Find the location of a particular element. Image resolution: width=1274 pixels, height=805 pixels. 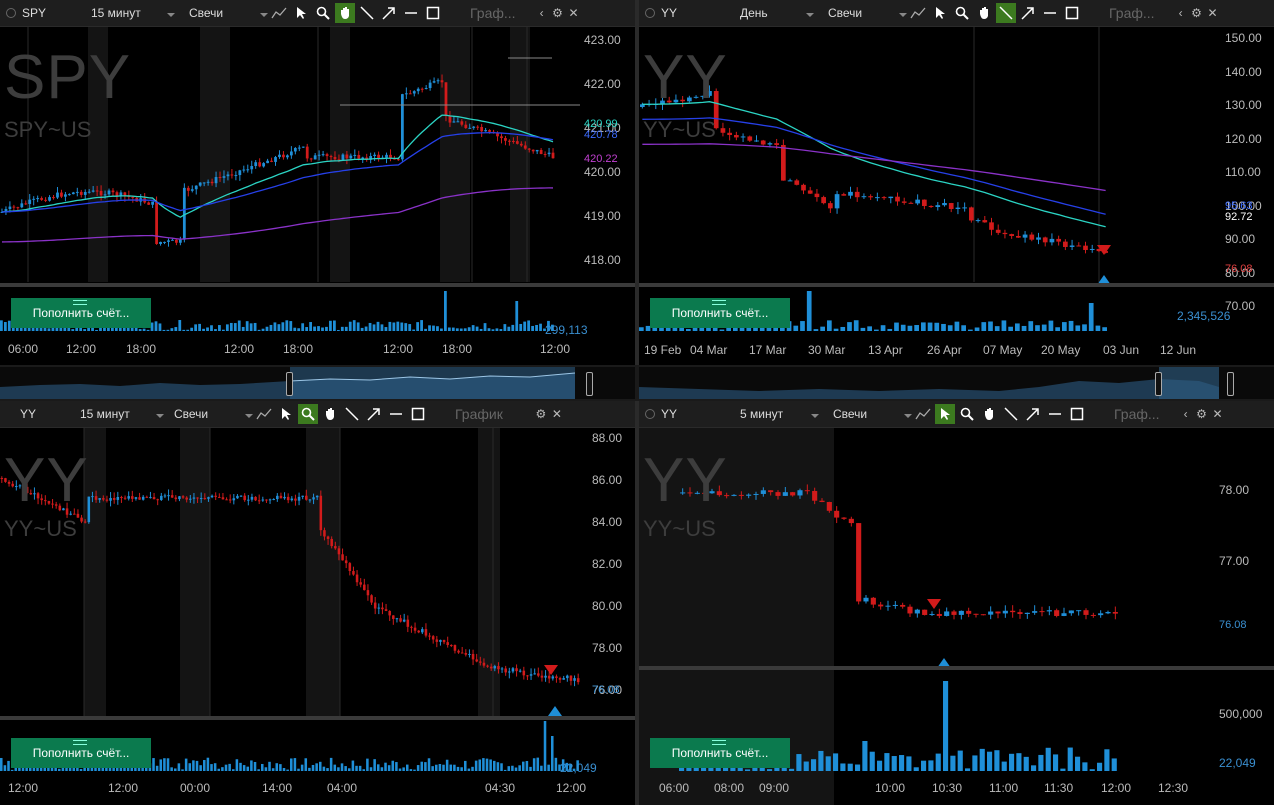

symbol-field: SPY is located at coordinates (44, 13).